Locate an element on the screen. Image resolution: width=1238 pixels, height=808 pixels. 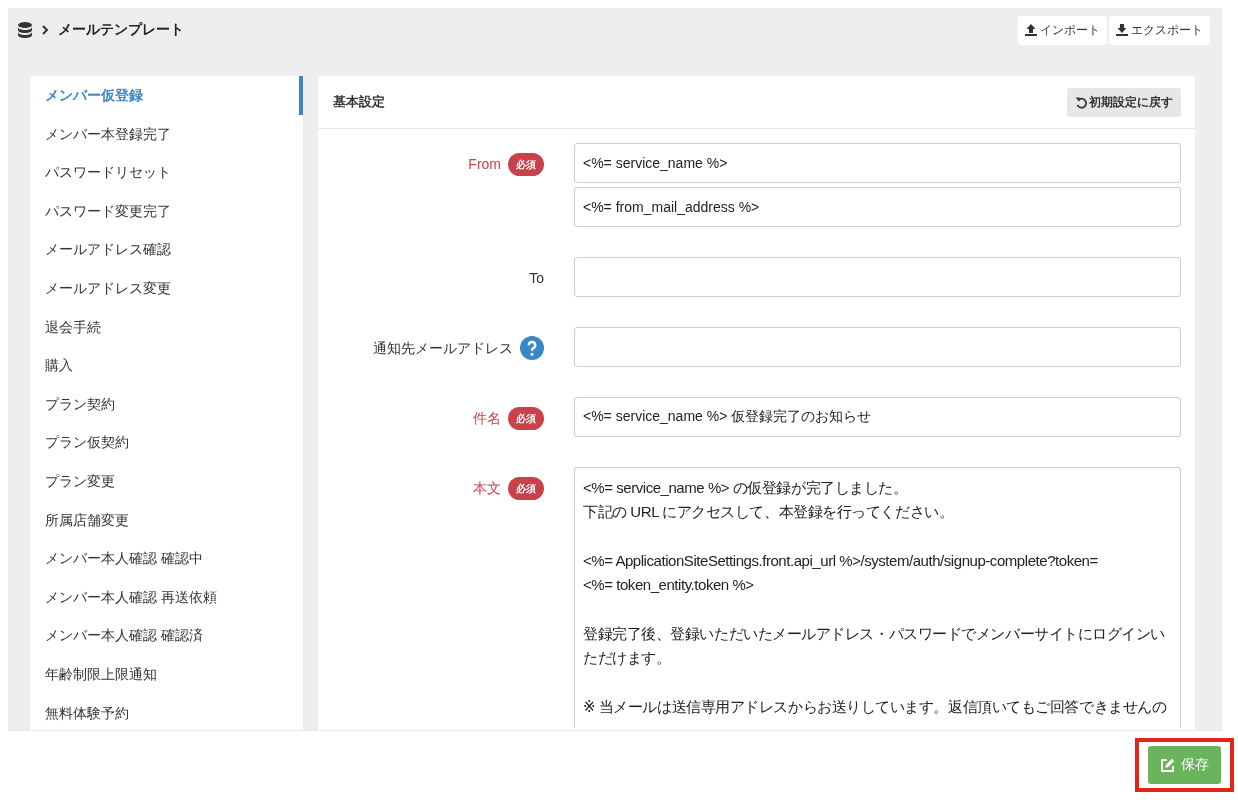
reset-button: 初期設定に戻す is located at coordinates (1124, 102).